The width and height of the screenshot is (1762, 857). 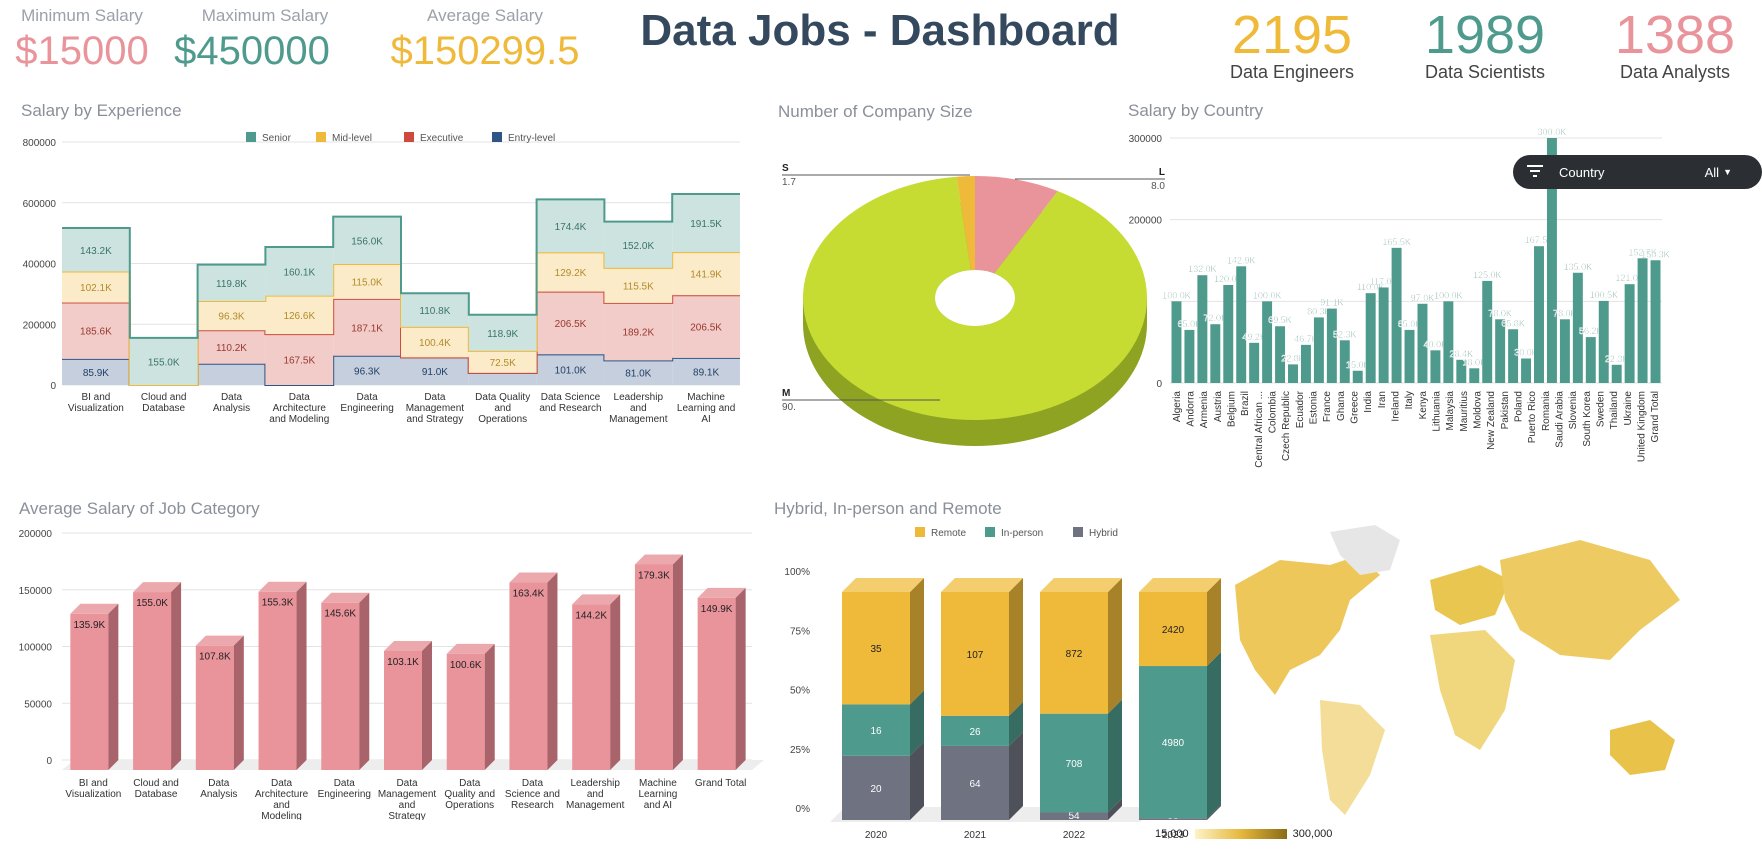 I want to click on x-tick-label: Brazil, so click(x=1245, y=403).